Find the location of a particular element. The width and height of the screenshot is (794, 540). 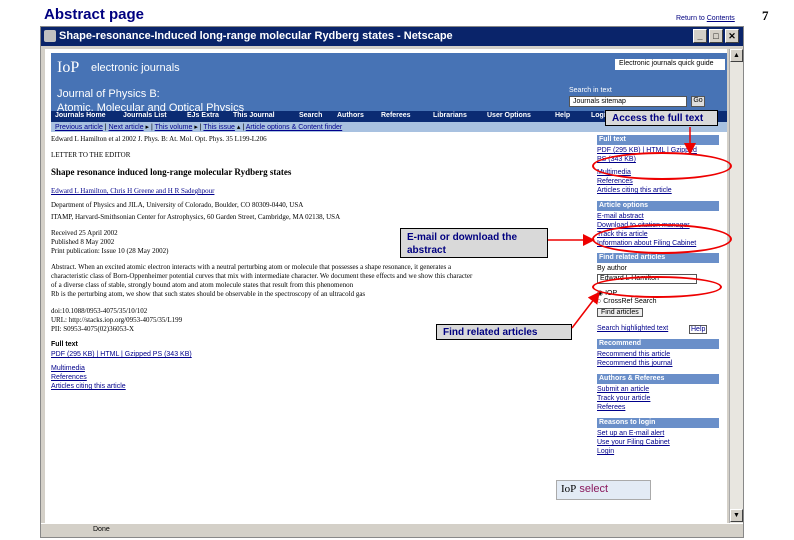

arrow-to-related is located at coordinates (585, 310).